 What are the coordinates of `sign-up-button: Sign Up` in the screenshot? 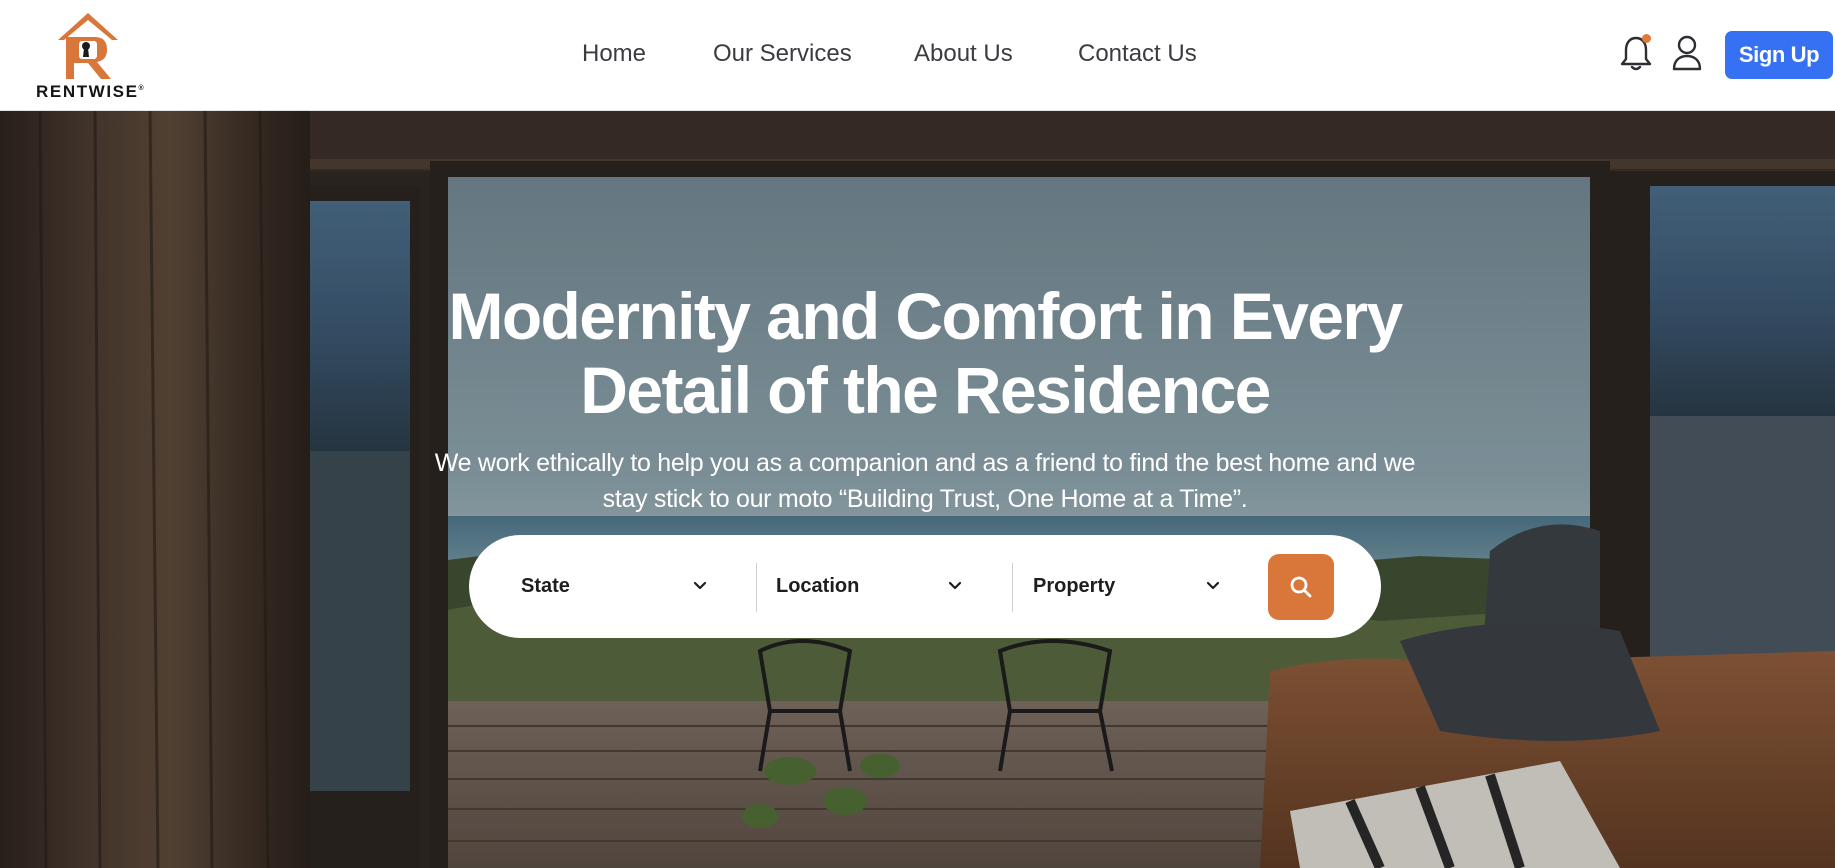 It's located at (1779, 55).